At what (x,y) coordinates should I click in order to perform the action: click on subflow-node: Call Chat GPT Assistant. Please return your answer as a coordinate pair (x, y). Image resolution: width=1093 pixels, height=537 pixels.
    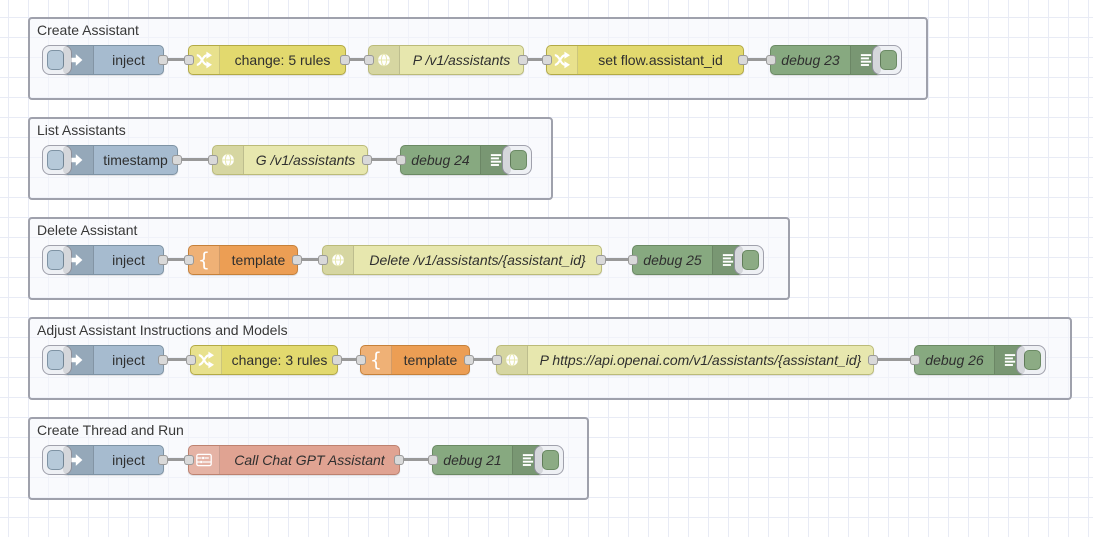
    Looking at the image, I should click on (294, 460).